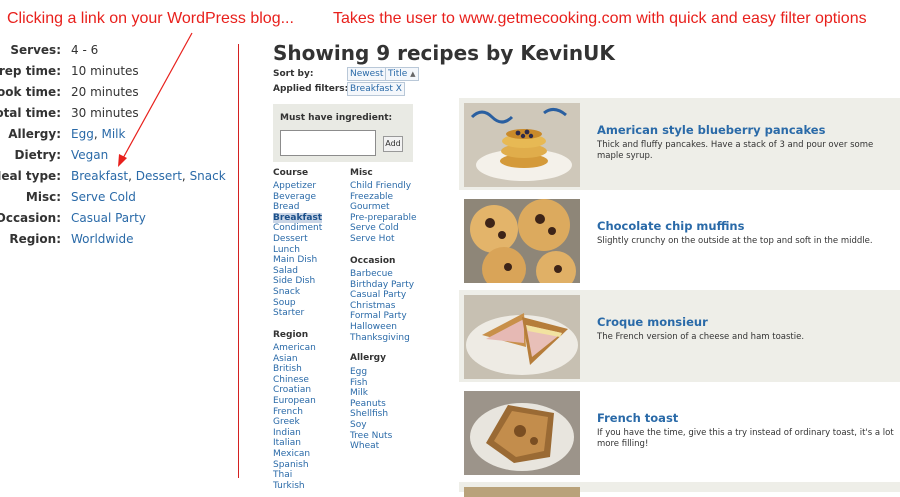  What do you see at coordinates (297, 271) in the screenshot?
I see `course-filter-link: Salad` at bounding box center [297, 271].